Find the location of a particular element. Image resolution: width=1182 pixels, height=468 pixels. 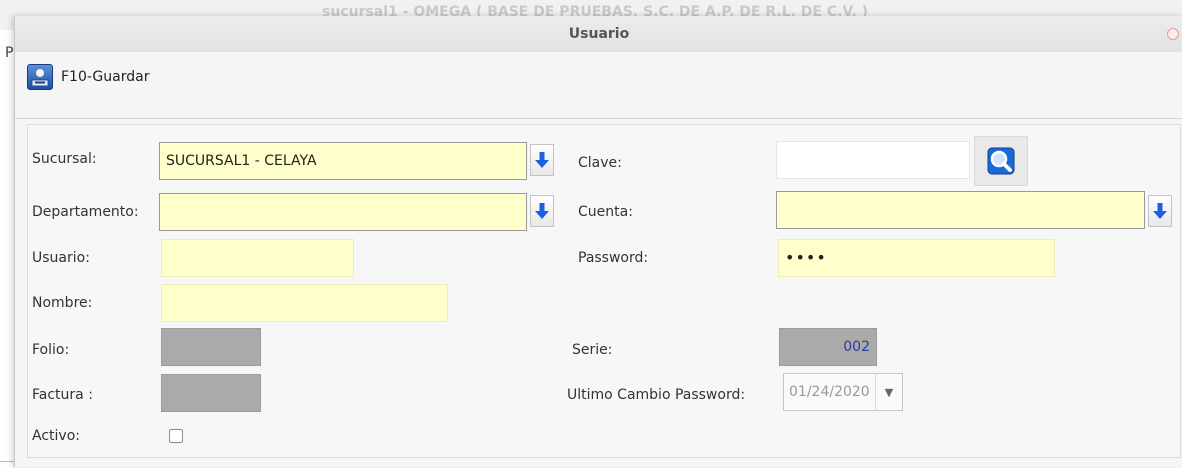

departamento-field is located at coordinates (343, 212).